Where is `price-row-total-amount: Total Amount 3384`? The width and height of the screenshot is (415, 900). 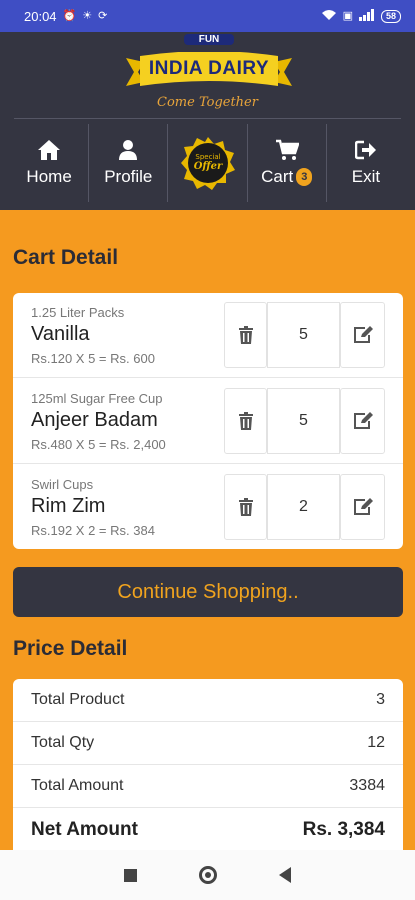
price-row-total-amount: Total Amount 3384 is located at coordinates (208, 786).